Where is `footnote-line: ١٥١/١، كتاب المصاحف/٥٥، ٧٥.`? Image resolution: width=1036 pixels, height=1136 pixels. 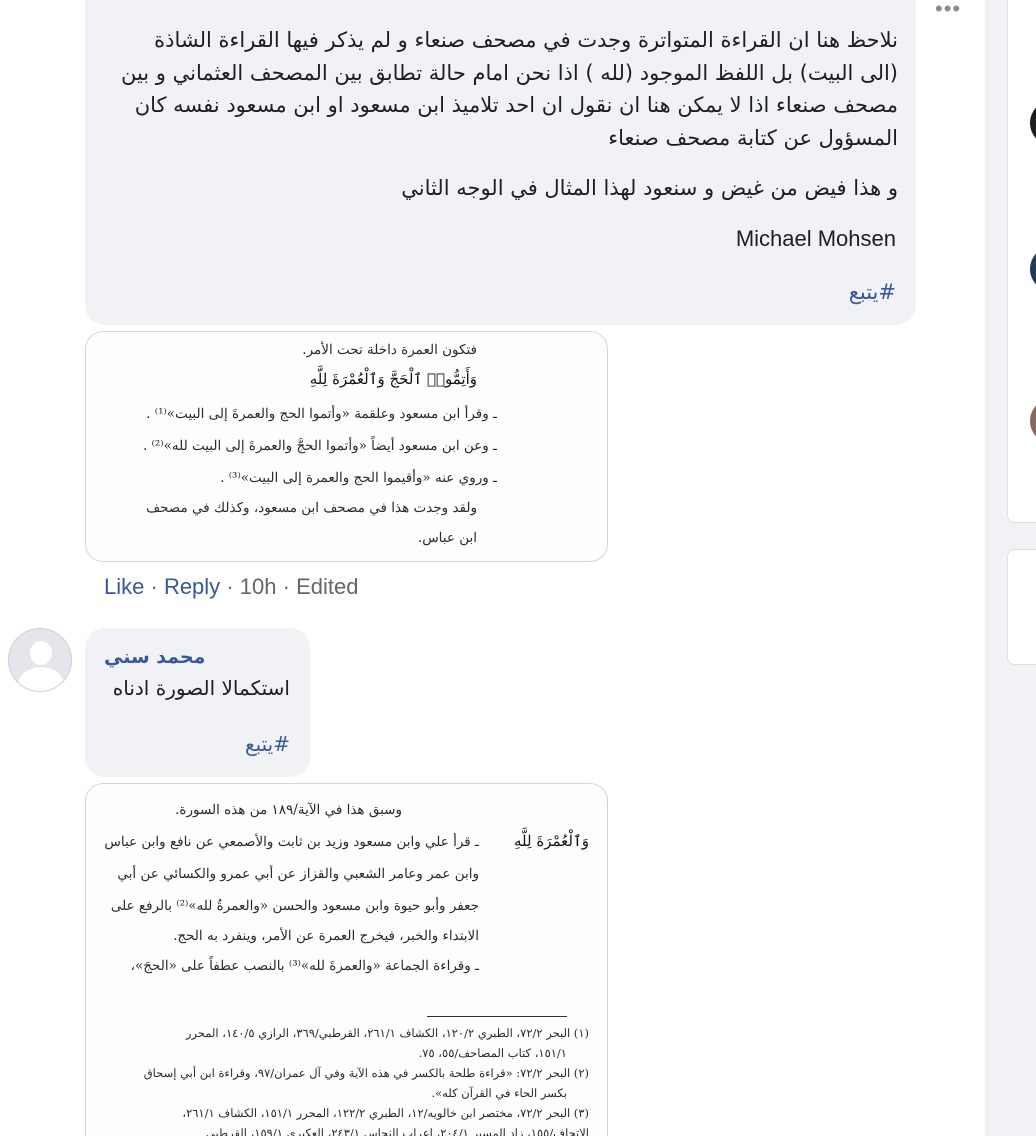
footnote-line: ١٥١/١، كتاب المصاحف/٥٥، ٧٥. is located at coordinates (492, 1053).